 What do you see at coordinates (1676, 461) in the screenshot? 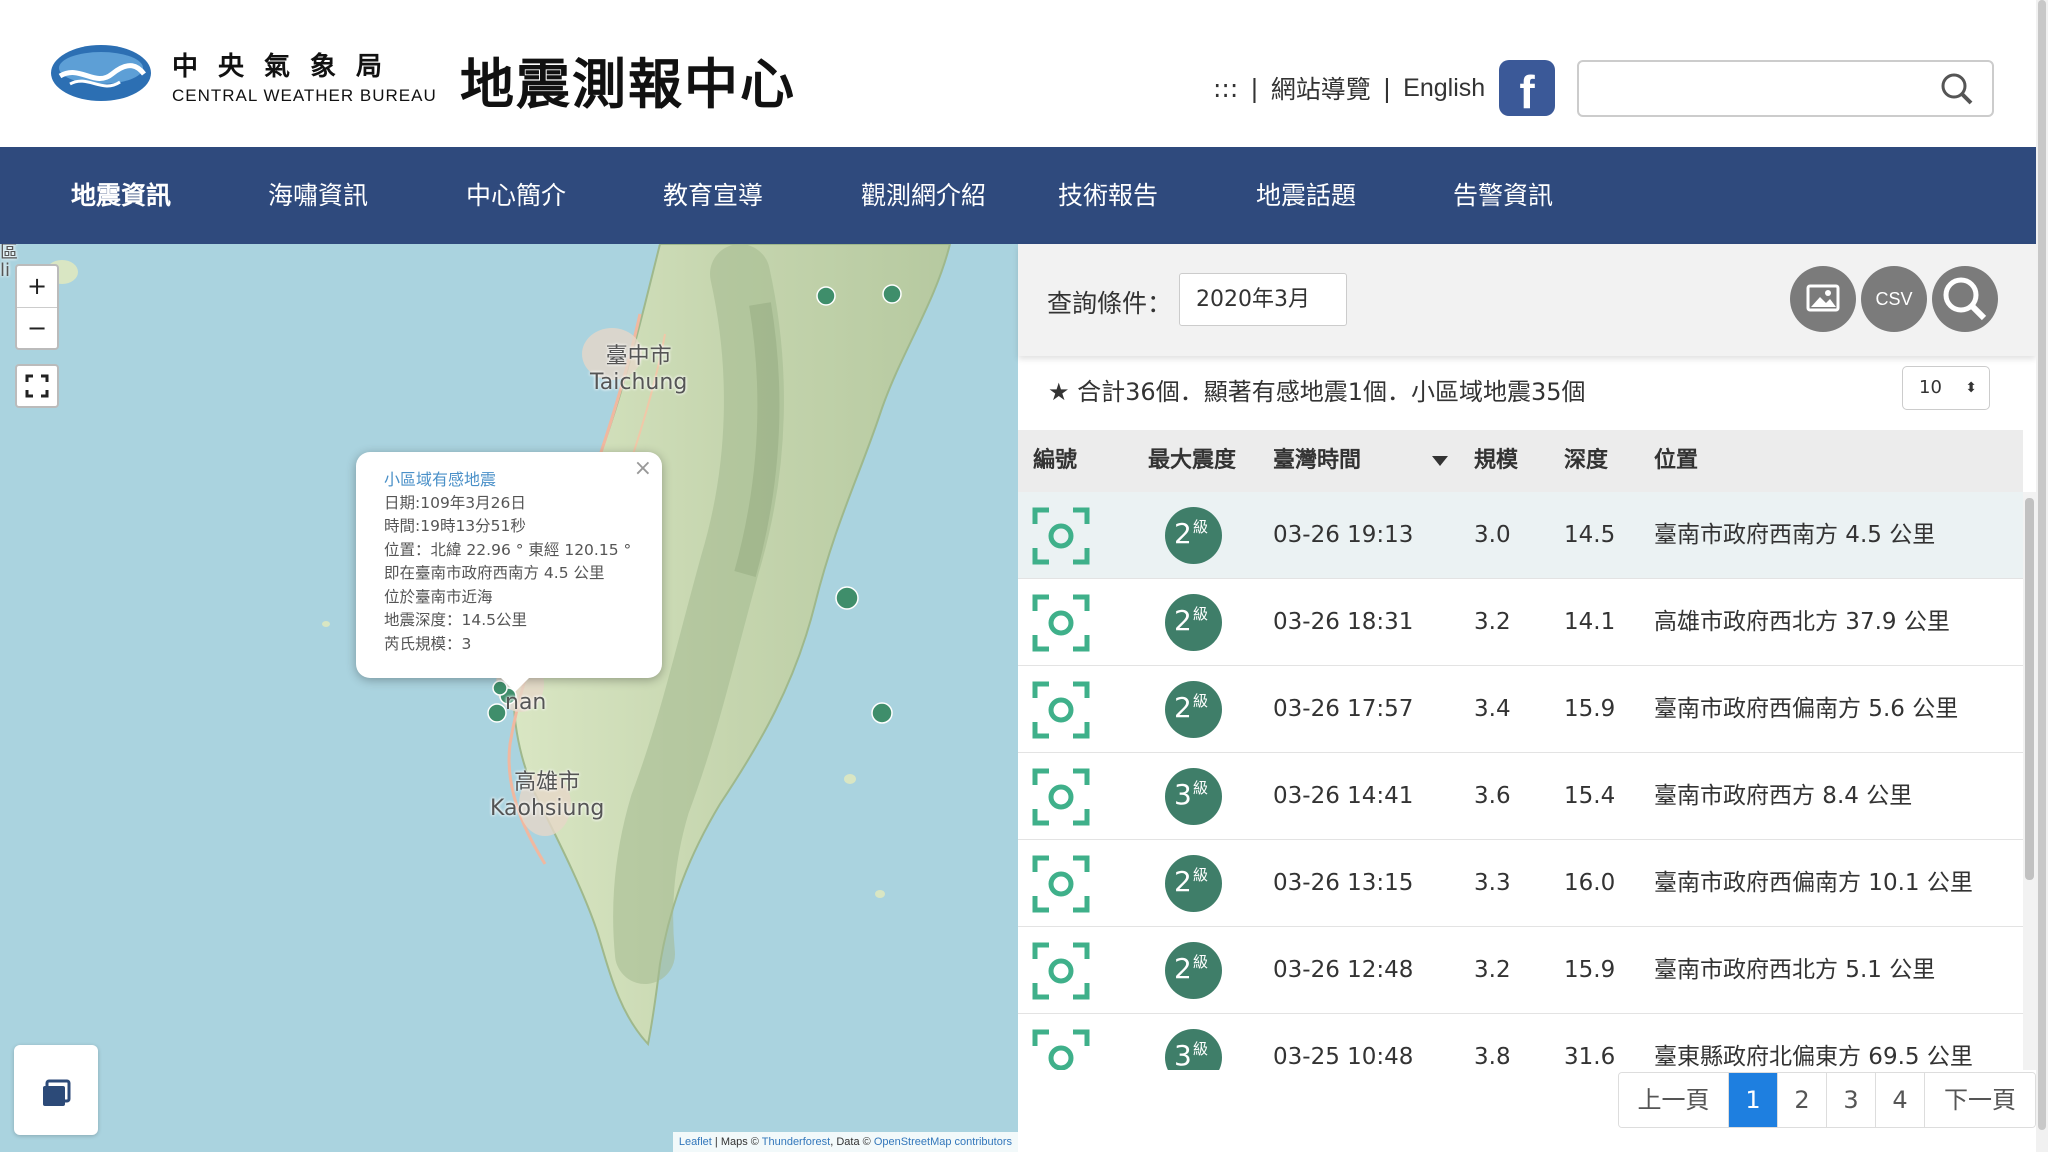
I see `col-location: 位置` at bounding box center [1676, 461].